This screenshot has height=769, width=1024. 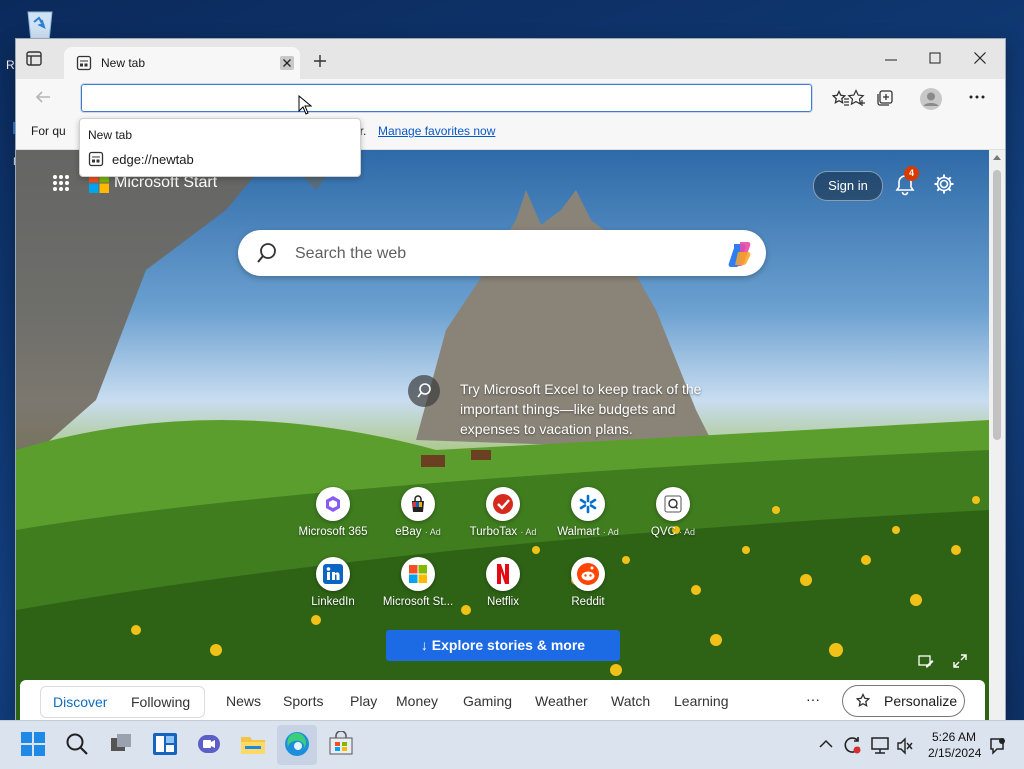 What do you see at coordinates (848, 186) in the screenshot?
I see `sign-in-button: Sign in` at bounding box center [848, 186].